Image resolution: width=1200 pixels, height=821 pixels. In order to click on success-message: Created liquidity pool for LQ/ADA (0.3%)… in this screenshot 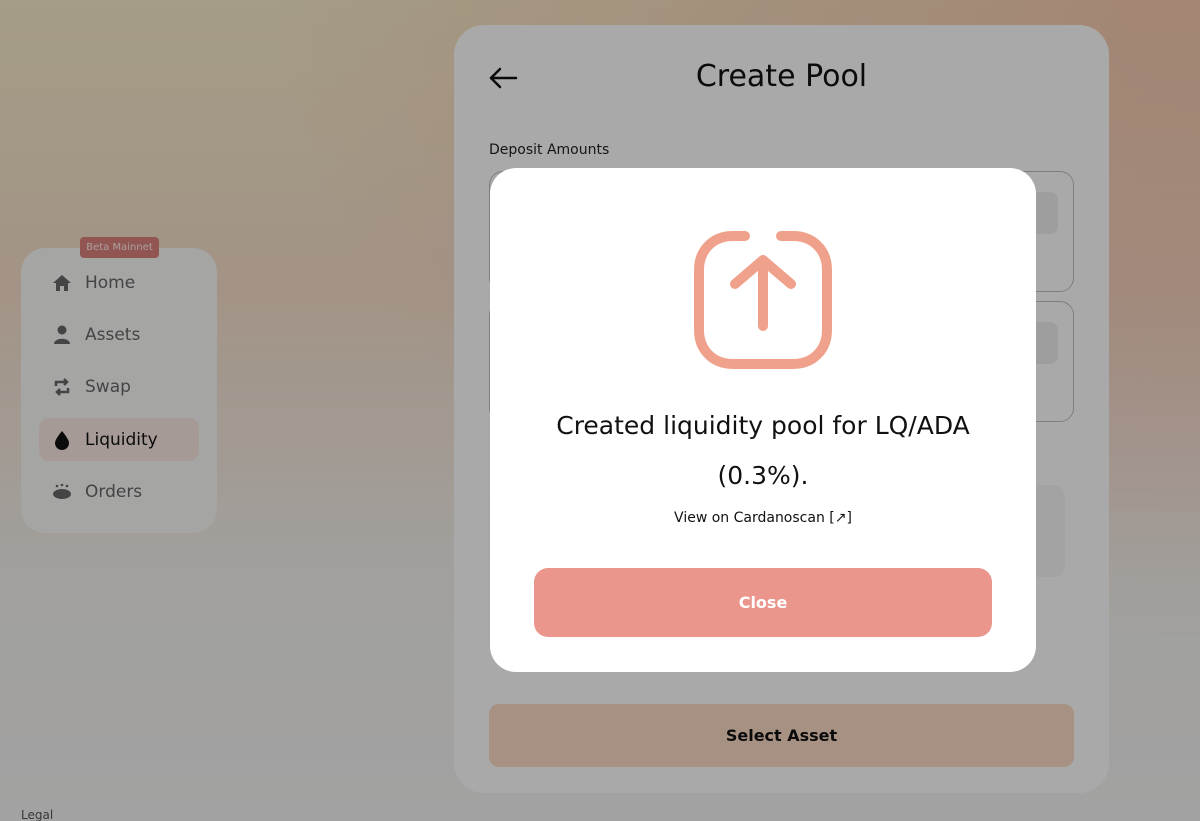, I will do `click(763, 450)`.